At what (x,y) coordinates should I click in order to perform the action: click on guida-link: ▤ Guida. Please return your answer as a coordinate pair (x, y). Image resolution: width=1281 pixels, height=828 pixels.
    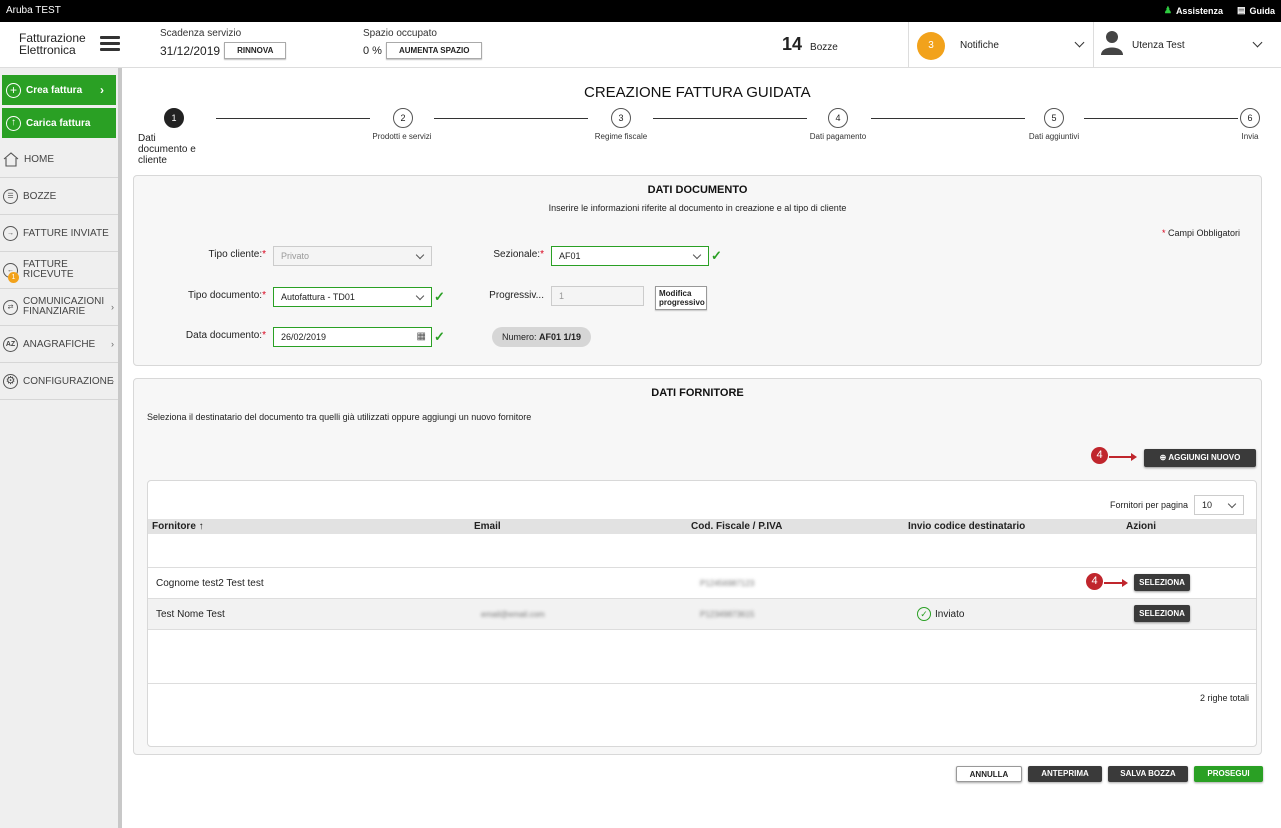
    Looking at the image, I should click on (1256, 10).